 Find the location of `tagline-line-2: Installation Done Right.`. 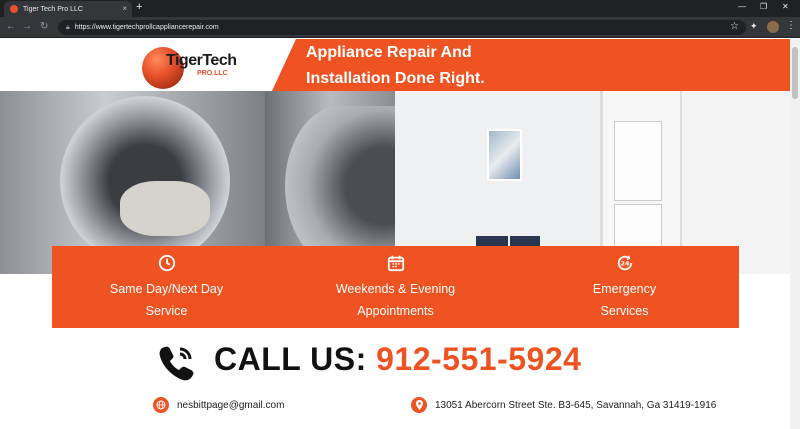

tagline-line-2: Installation Done Right. is located at coordinates (395, 78).